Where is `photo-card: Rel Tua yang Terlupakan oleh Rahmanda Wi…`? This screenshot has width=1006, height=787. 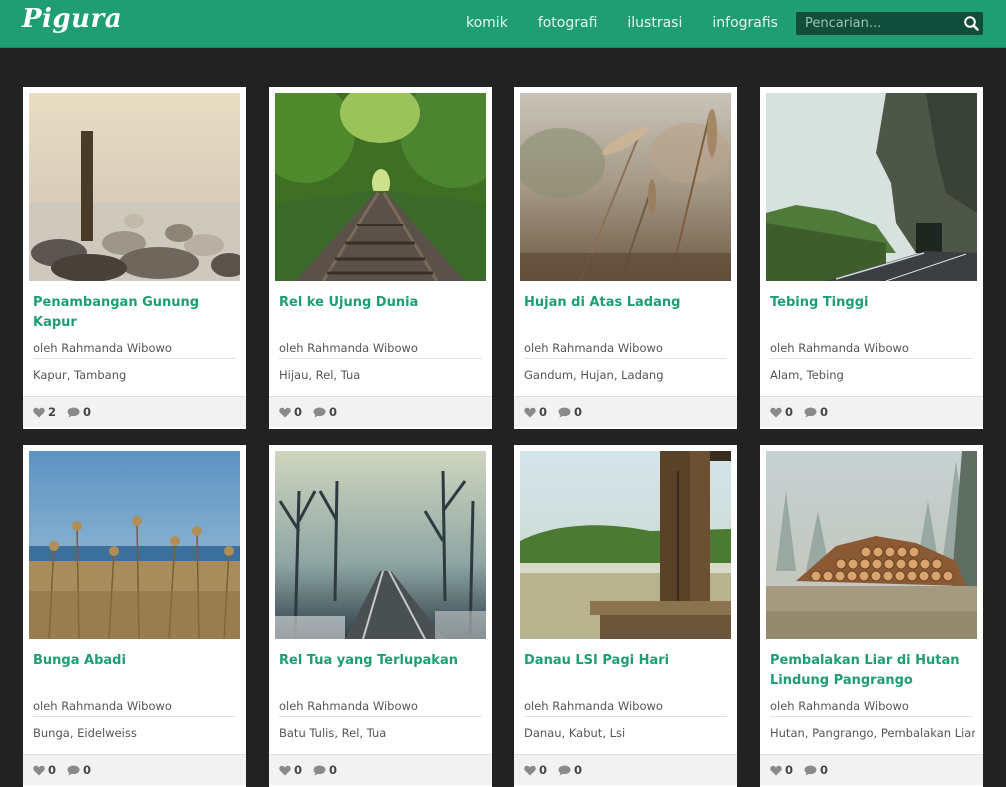
photo-card: Rel Tua yang Terlupakan oleh Rahmanda Wi… is located at coordinates (380, 616).